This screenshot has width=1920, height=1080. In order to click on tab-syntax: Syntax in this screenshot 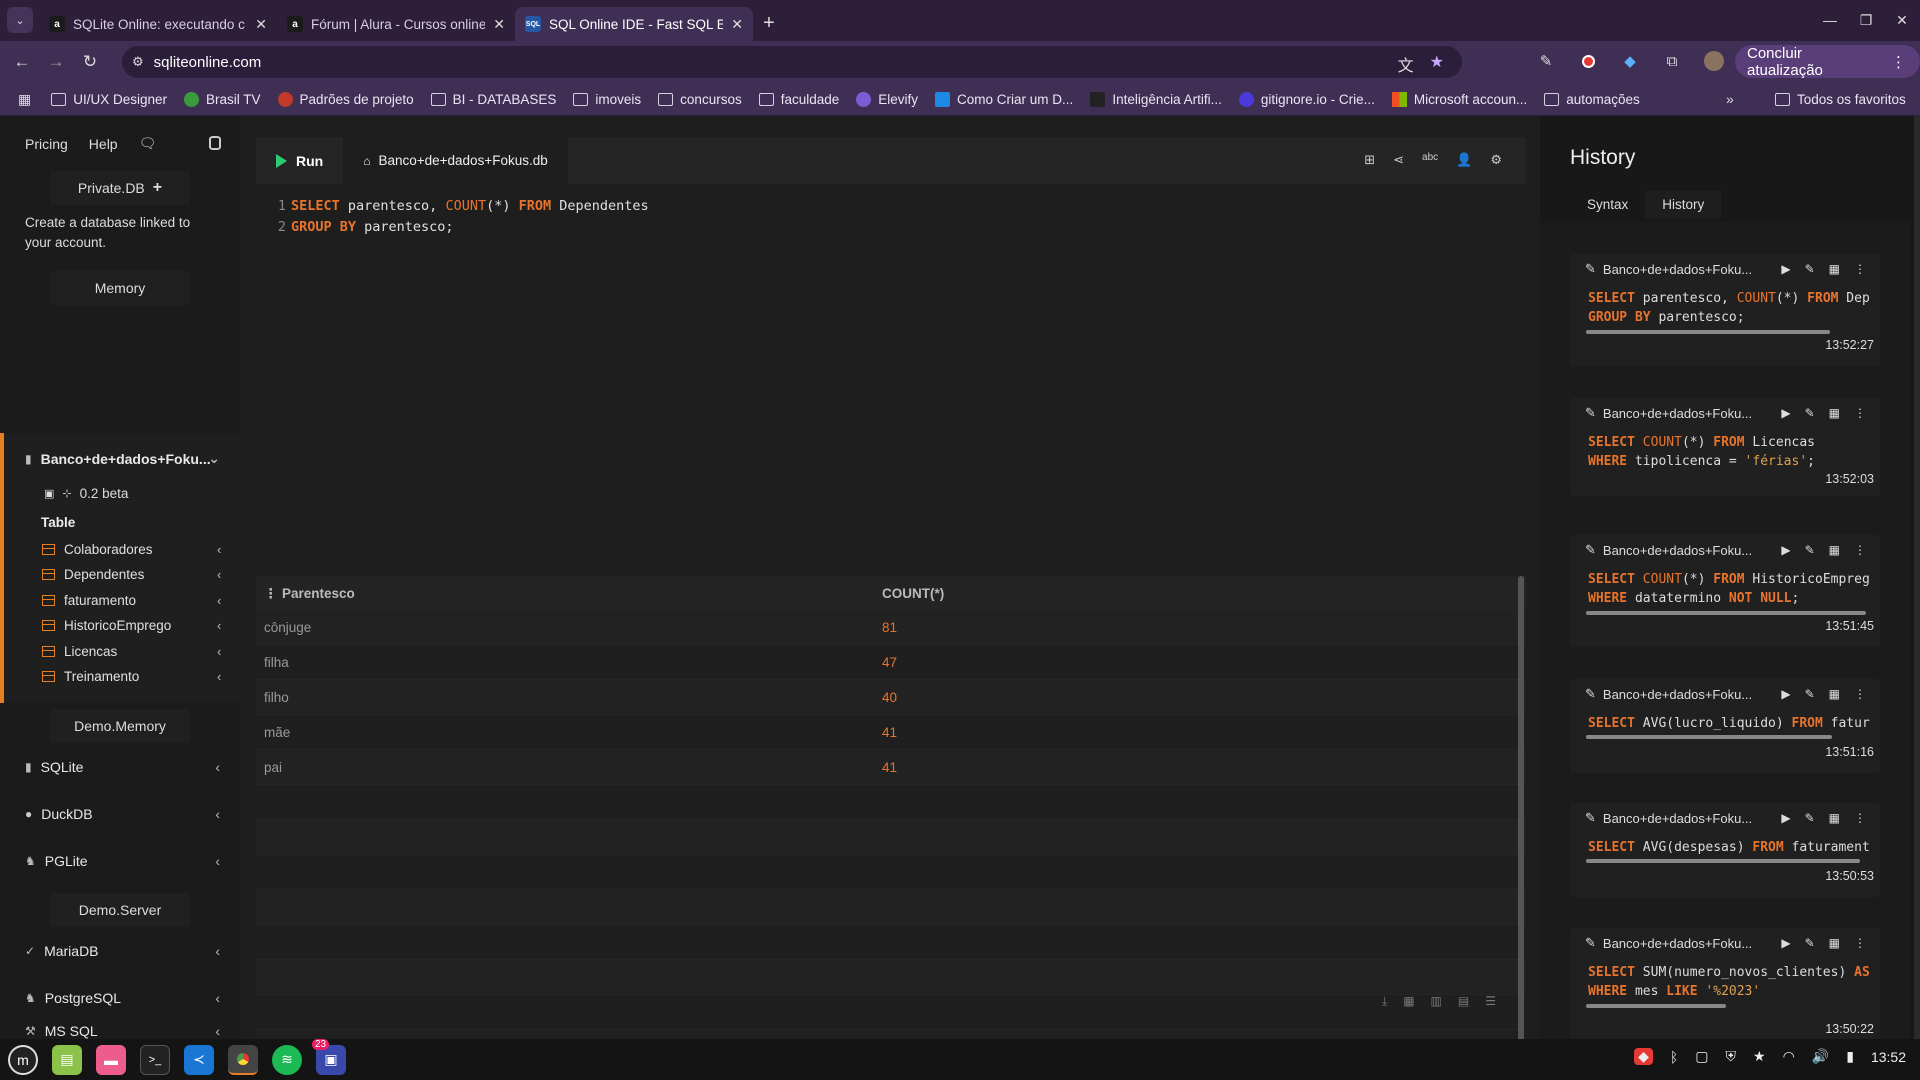, I will do `click(1607, 204)`.